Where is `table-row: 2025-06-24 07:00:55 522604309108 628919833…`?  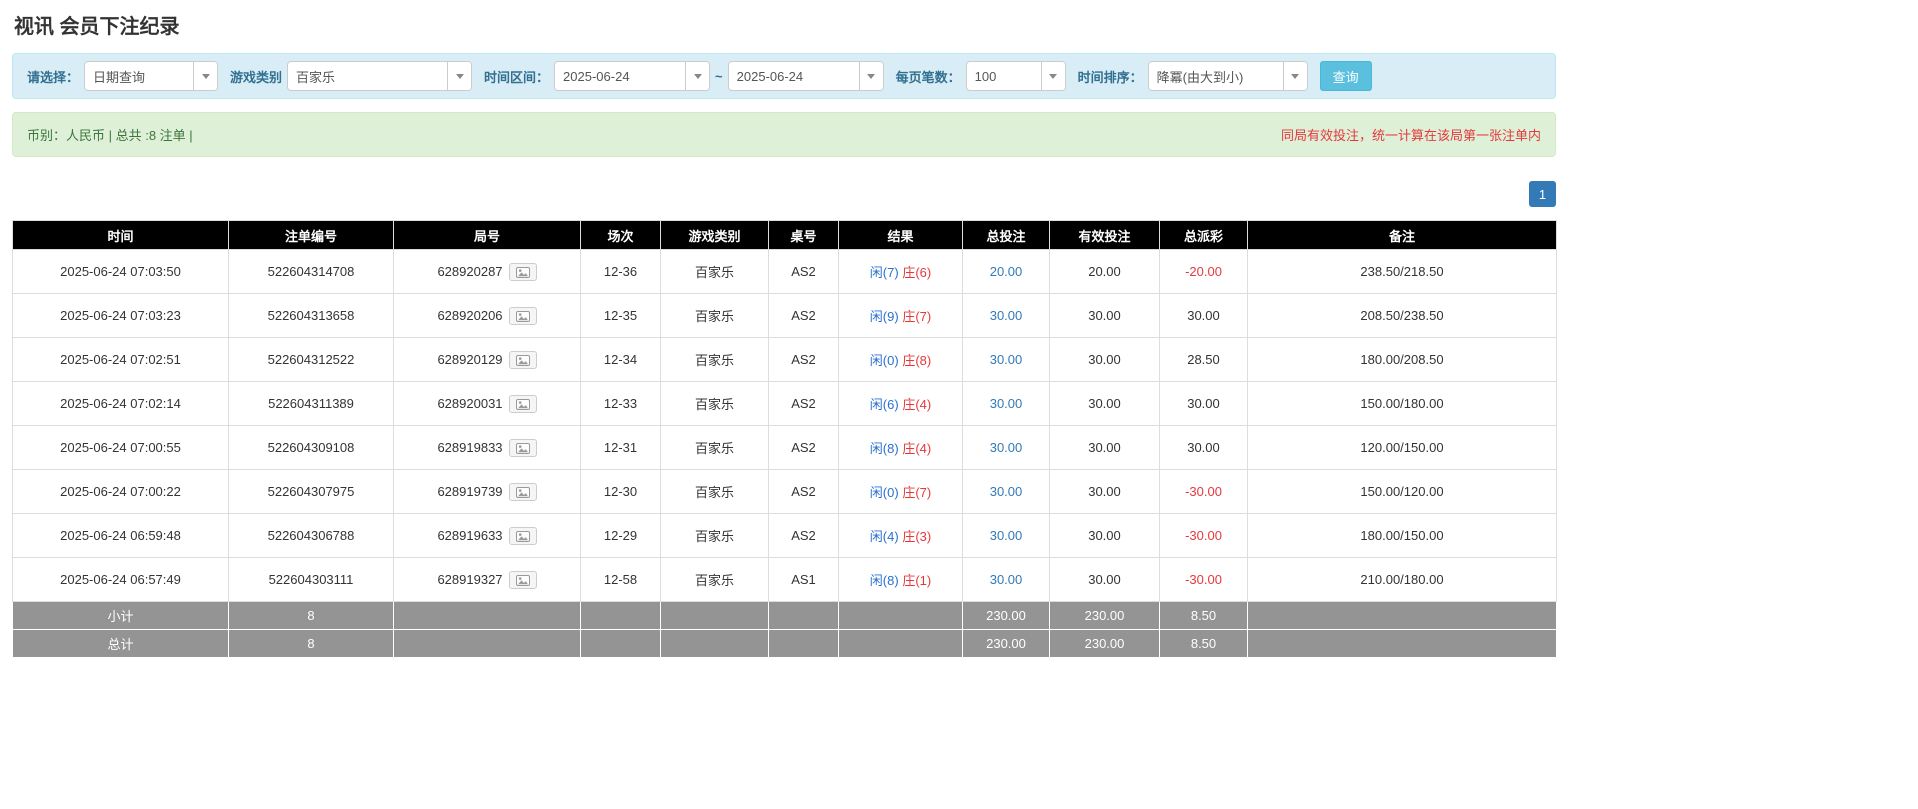 table-row: 2025-06-24 07:00:55 522604309108 628919833… is located at coordinates (784, 447).